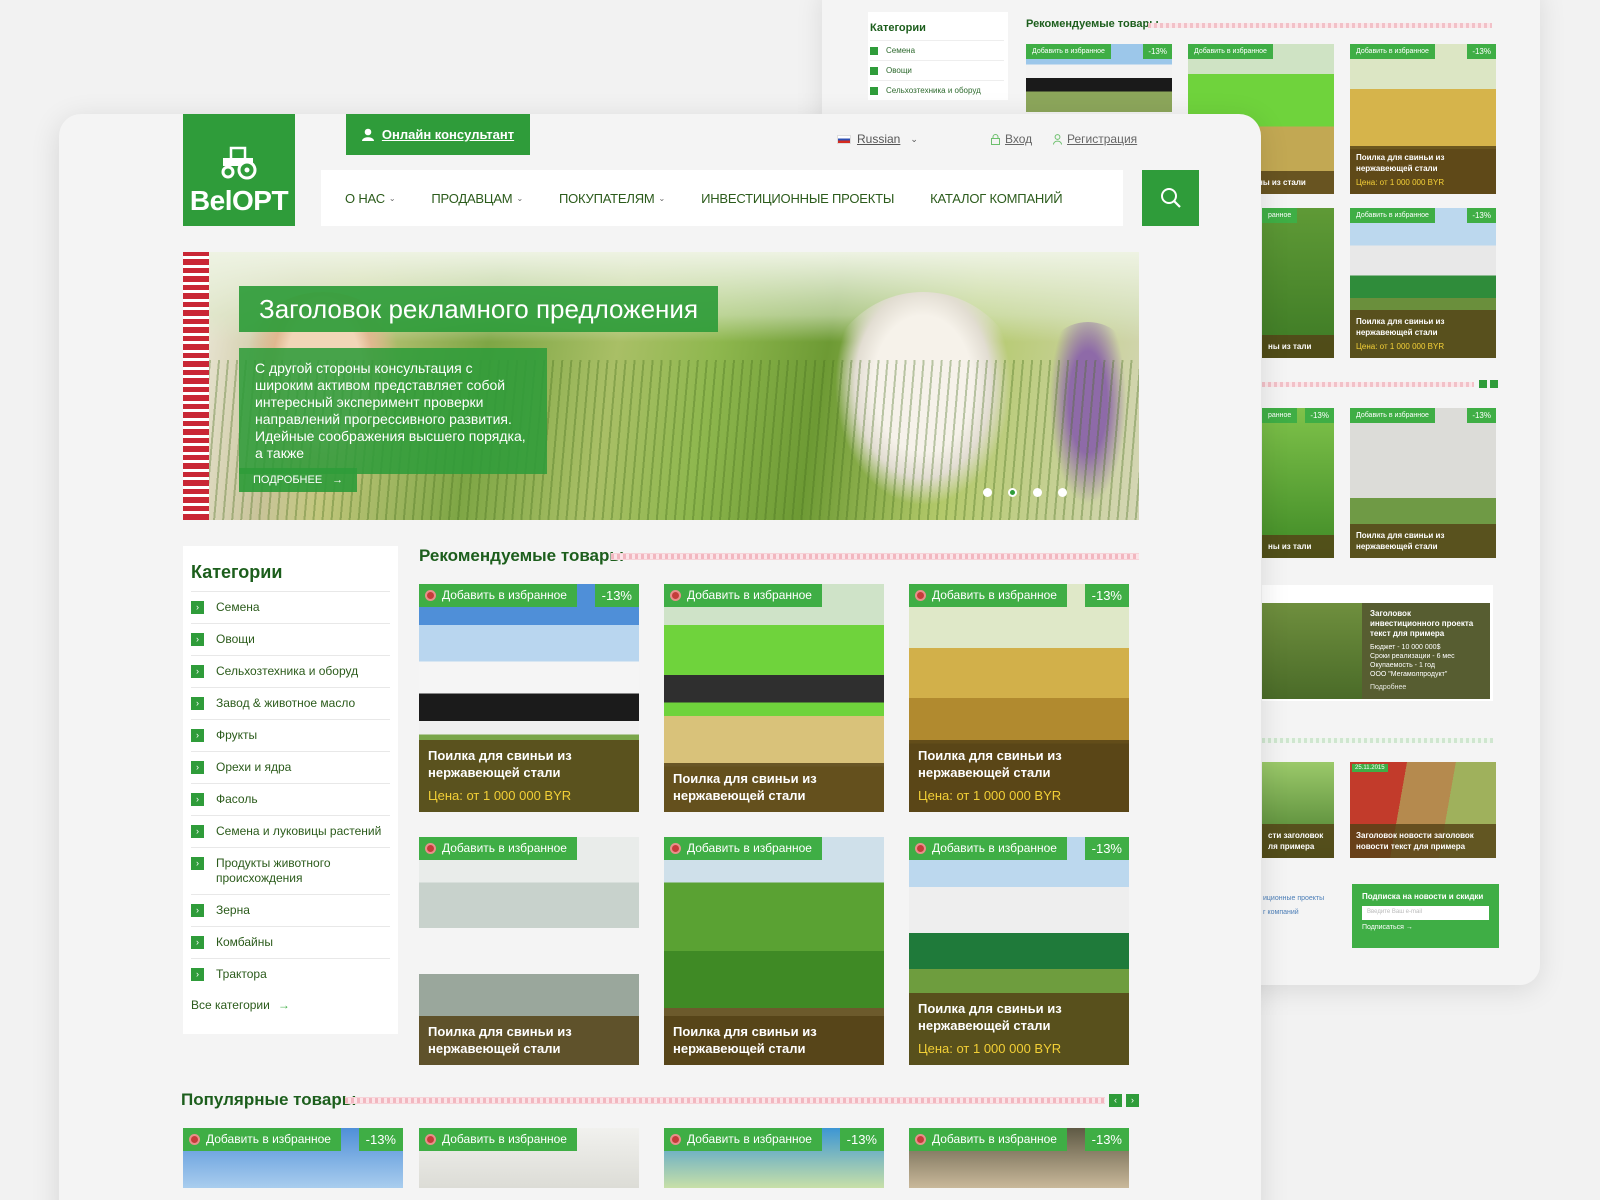 The image size is (1600, 1200). What do you see at coordinates (290, 974) in the screenshot?
I see `category-item: › Трактора` at bounding box center [290, 974].